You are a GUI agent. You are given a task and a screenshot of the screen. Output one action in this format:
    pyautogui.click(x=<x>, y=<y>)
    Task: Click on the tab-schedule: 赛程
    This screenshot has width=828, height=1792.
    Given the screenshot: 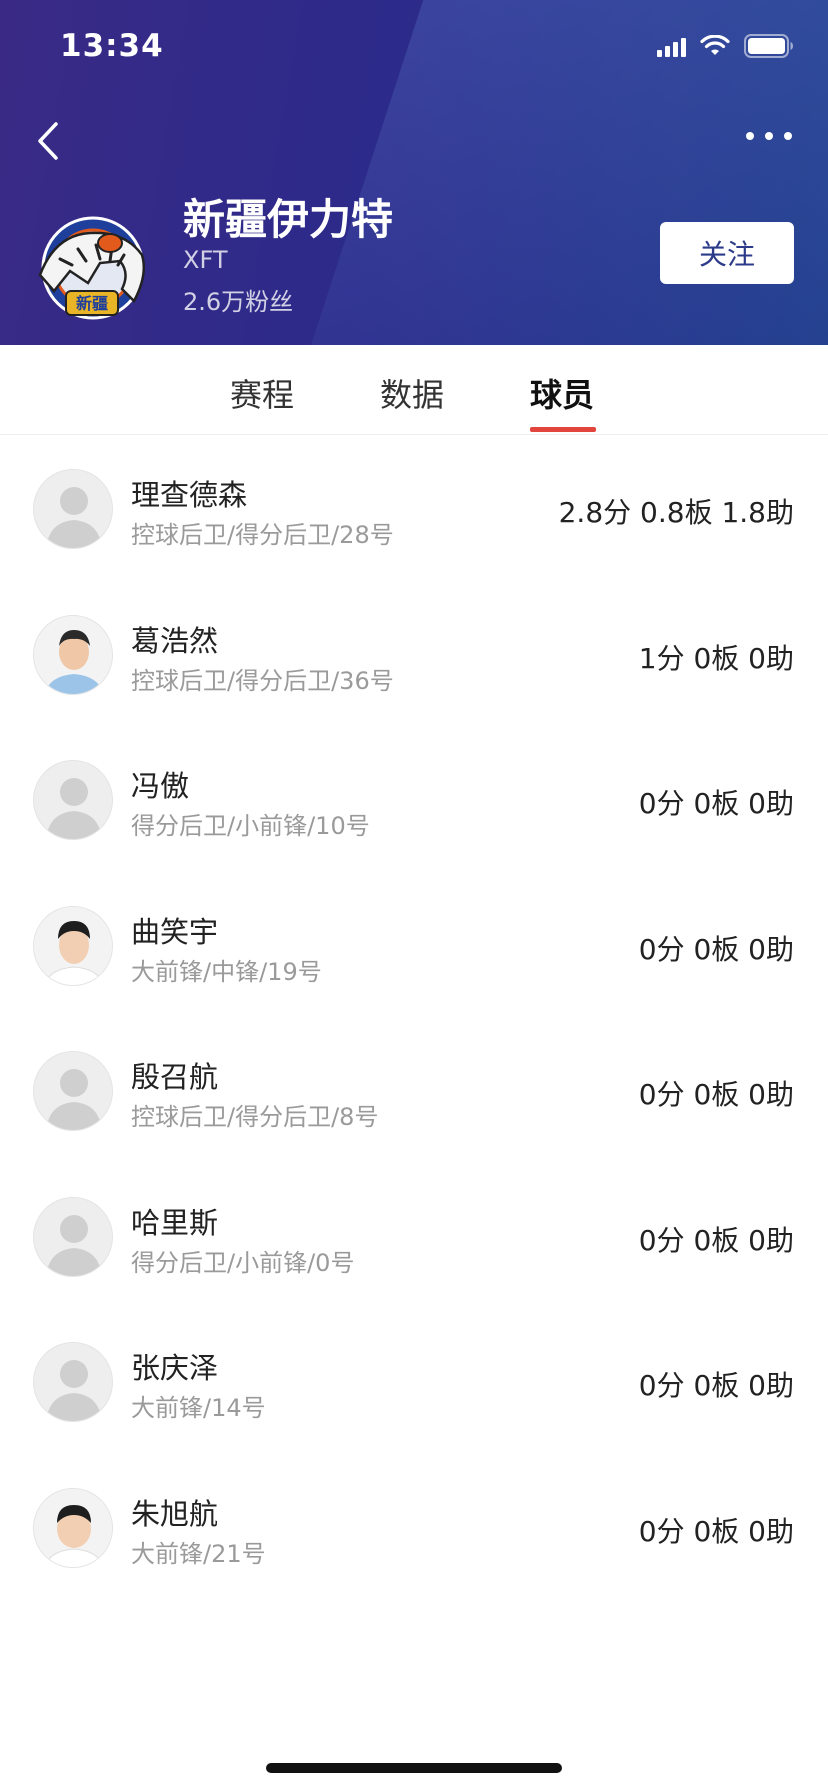 What is the action you would take?
    pyautogui.click(x=262, y=393)
    